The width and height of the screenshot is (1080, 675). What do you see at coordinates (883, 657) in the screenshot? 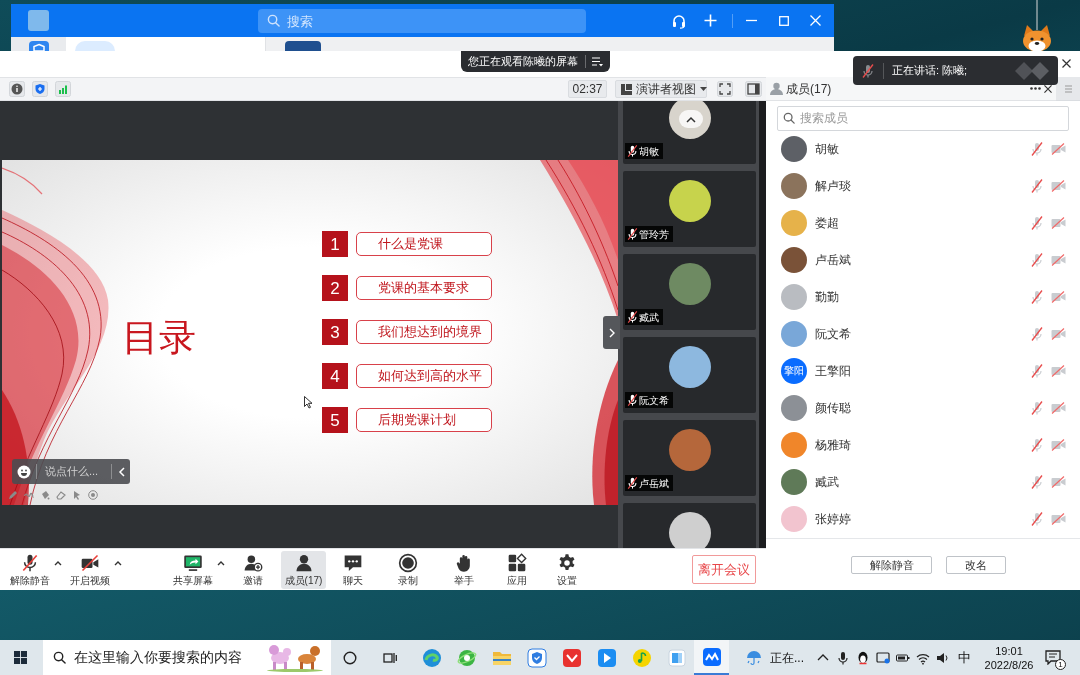
I see `monitor-icon` at bounding box center [883, 657].